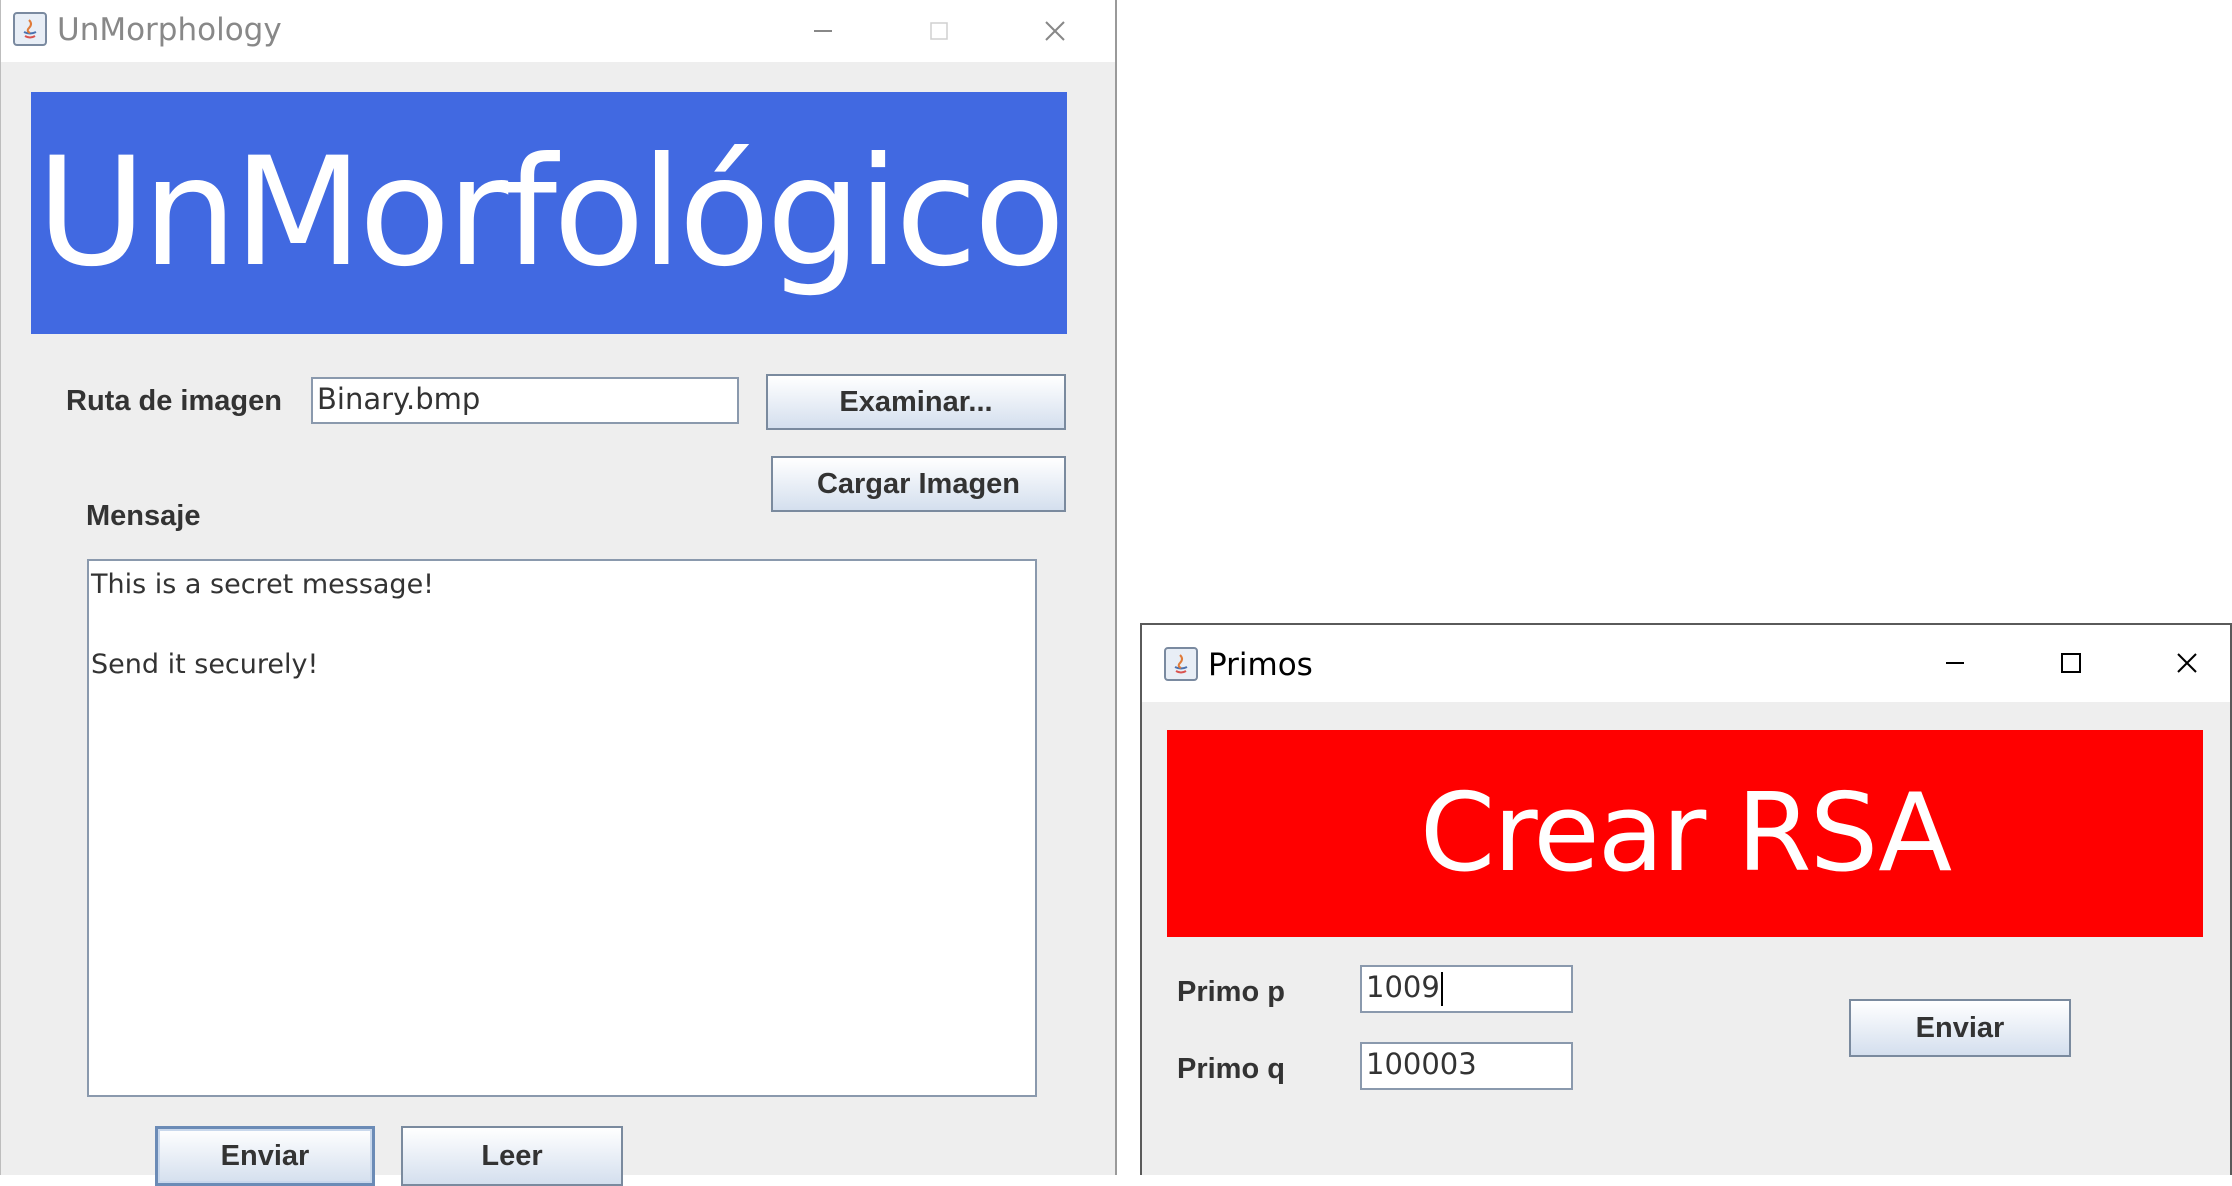 The width and height of the screenshot is (2232, 1186). What do you see at coordinates (1403, 987) in the screenshot?
I see `prime-p-value: 1009` at bounding box center [1403, 987].